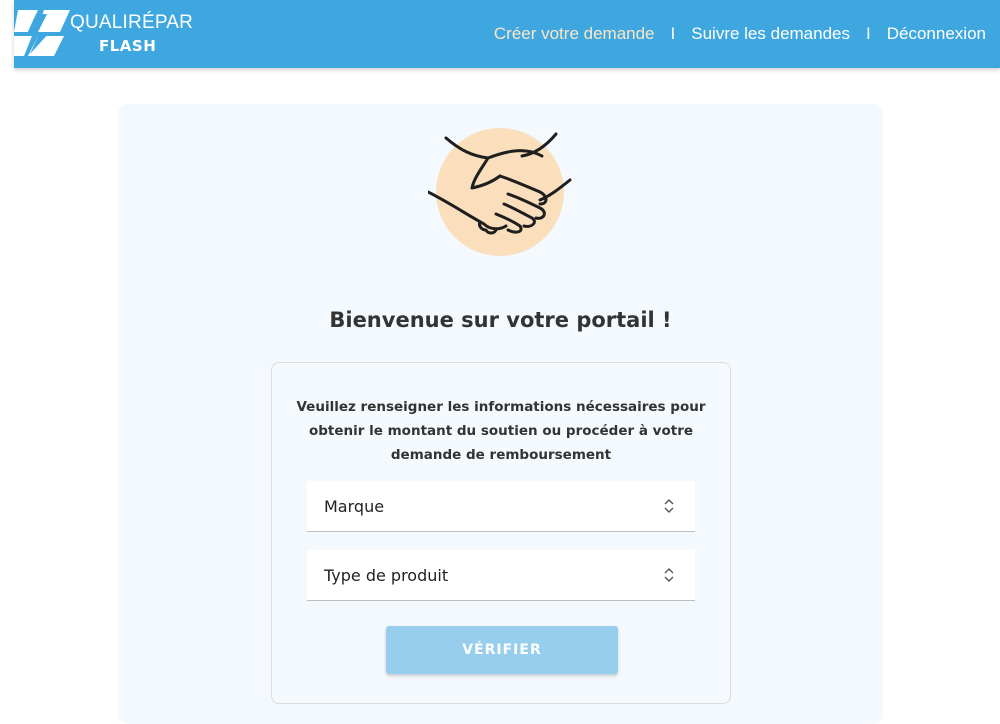 The width and height of the screenshot is (1000, 724). What do you see at coordinates (500, 192) in the screenshot?
I see `handshake-icon` at bounding box center [500, 192].